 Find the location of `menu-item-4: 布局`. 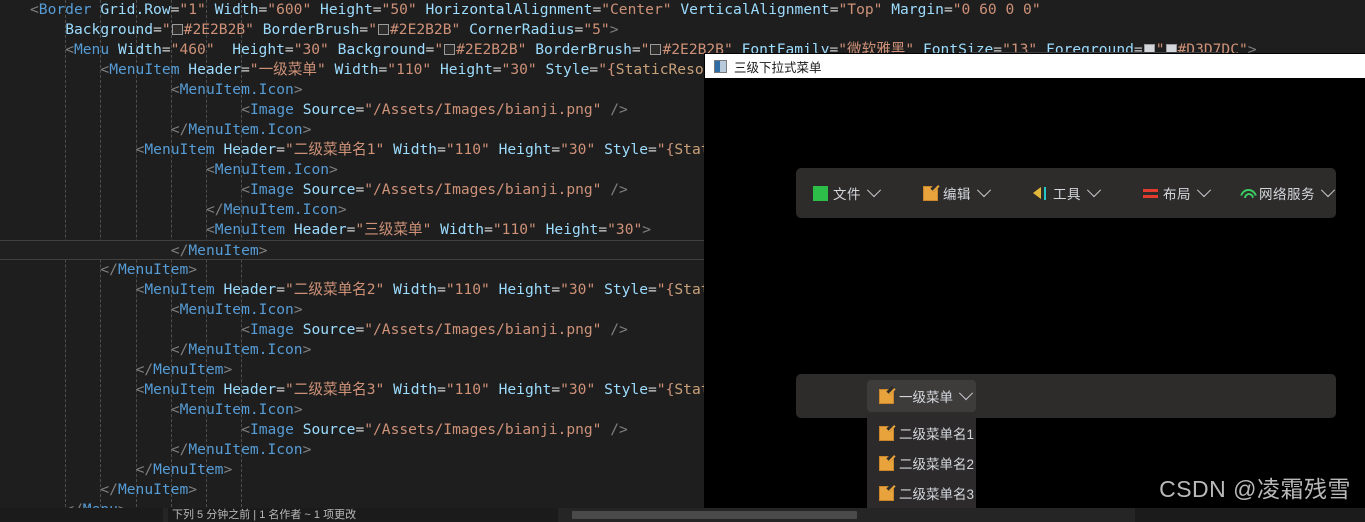

menu-item-4: 布局 is located at coordinates (1176, 193).